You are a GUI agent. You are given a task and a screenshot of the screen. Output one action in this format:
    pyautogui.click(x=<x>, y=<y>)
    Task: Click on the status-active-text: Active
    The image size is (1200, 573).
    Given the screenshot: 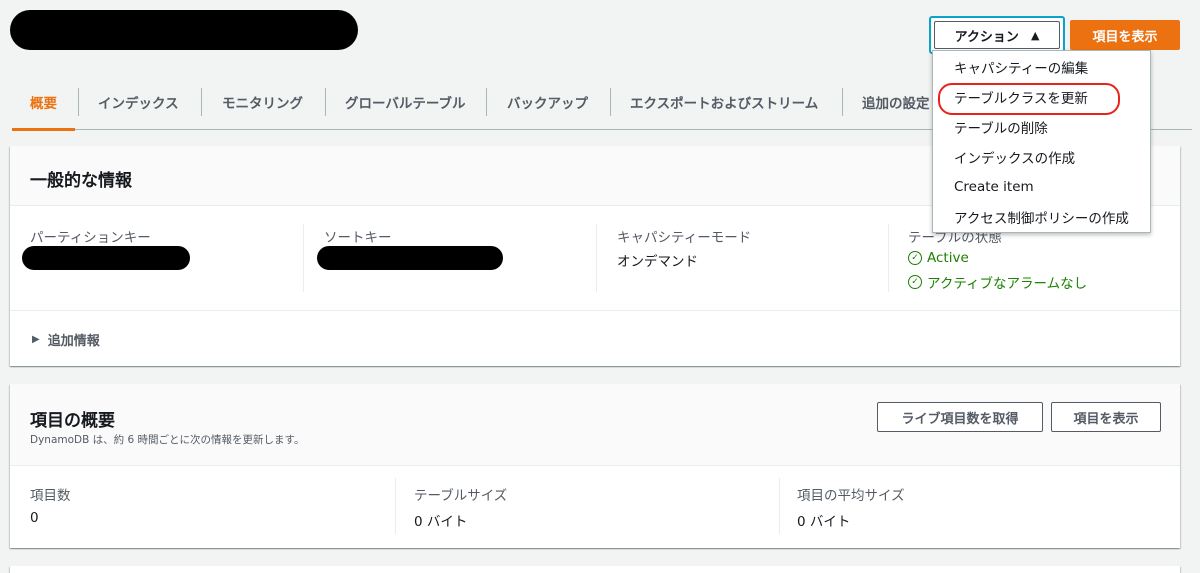 What is the action you would take?
    pyautogui.click(x=948, y=258)
    